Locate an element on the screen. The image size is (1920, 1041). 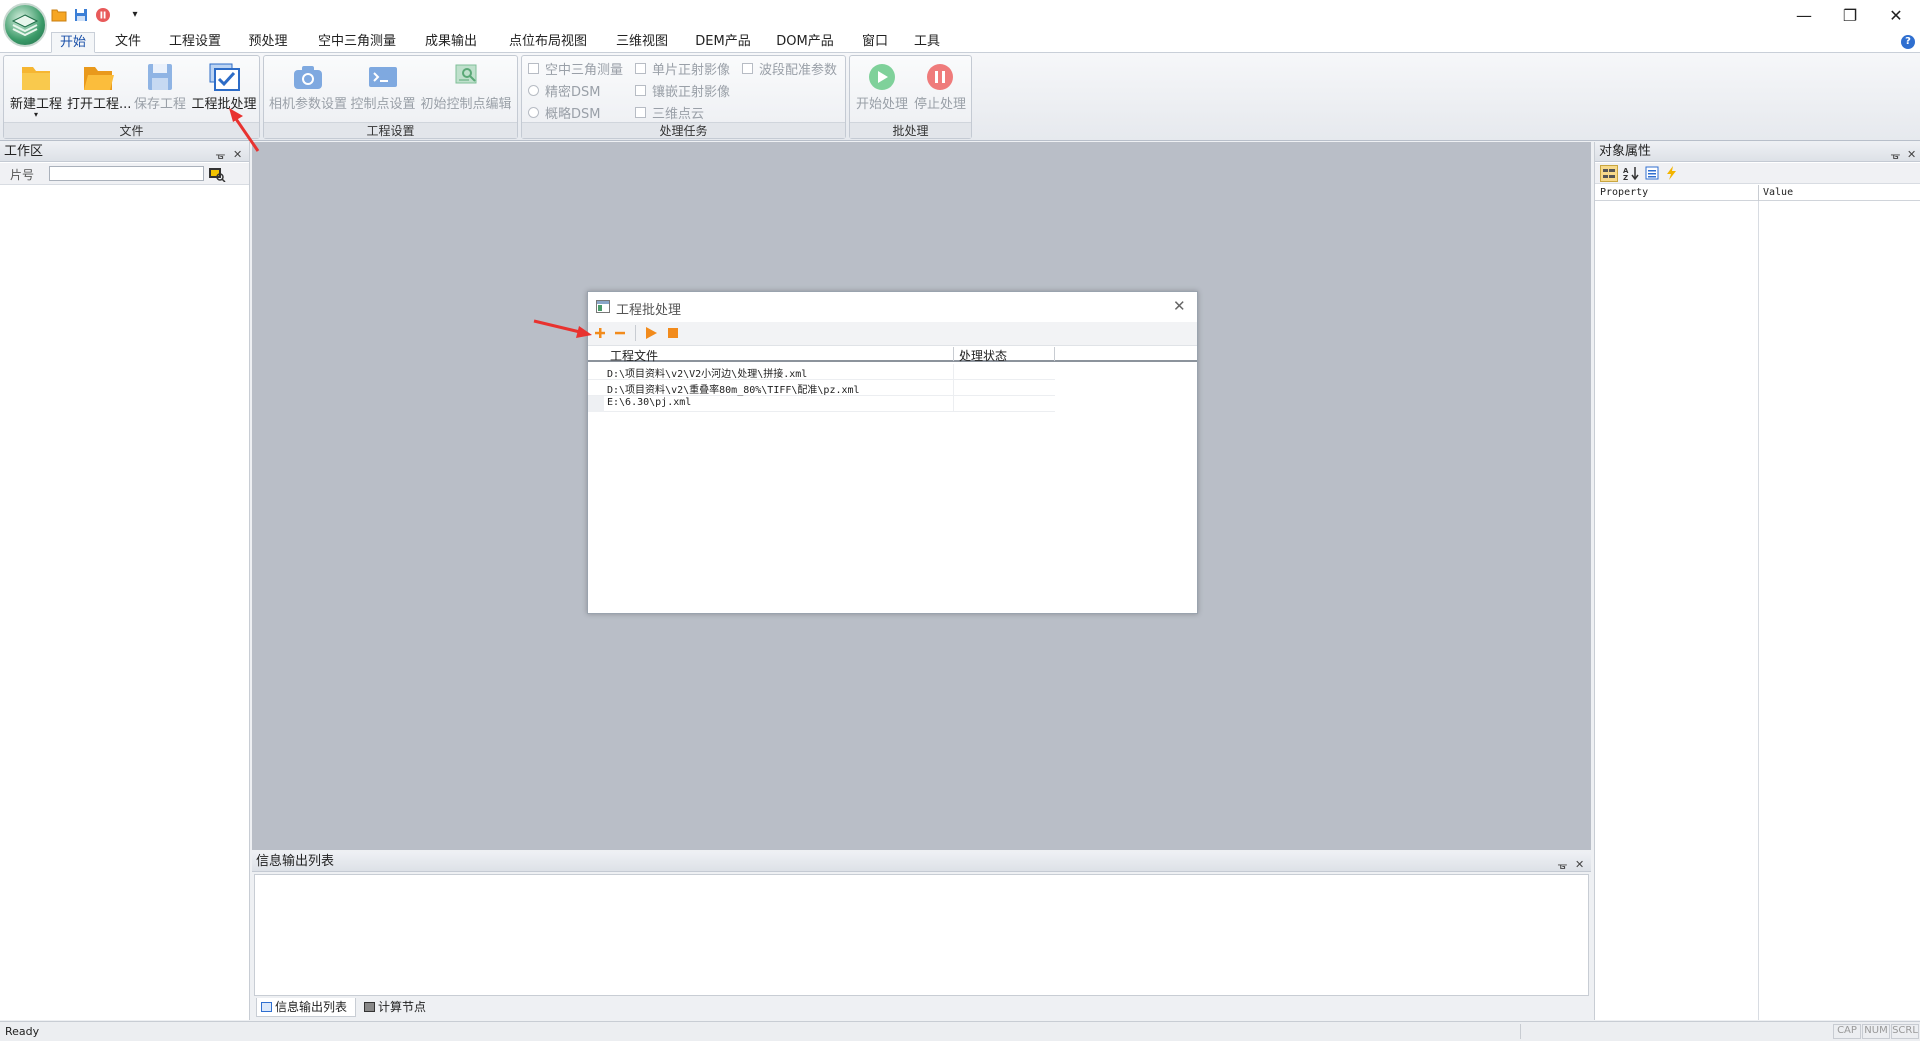
new-project-button: 新建工程 ▾ is located at coordinates (36, 89).